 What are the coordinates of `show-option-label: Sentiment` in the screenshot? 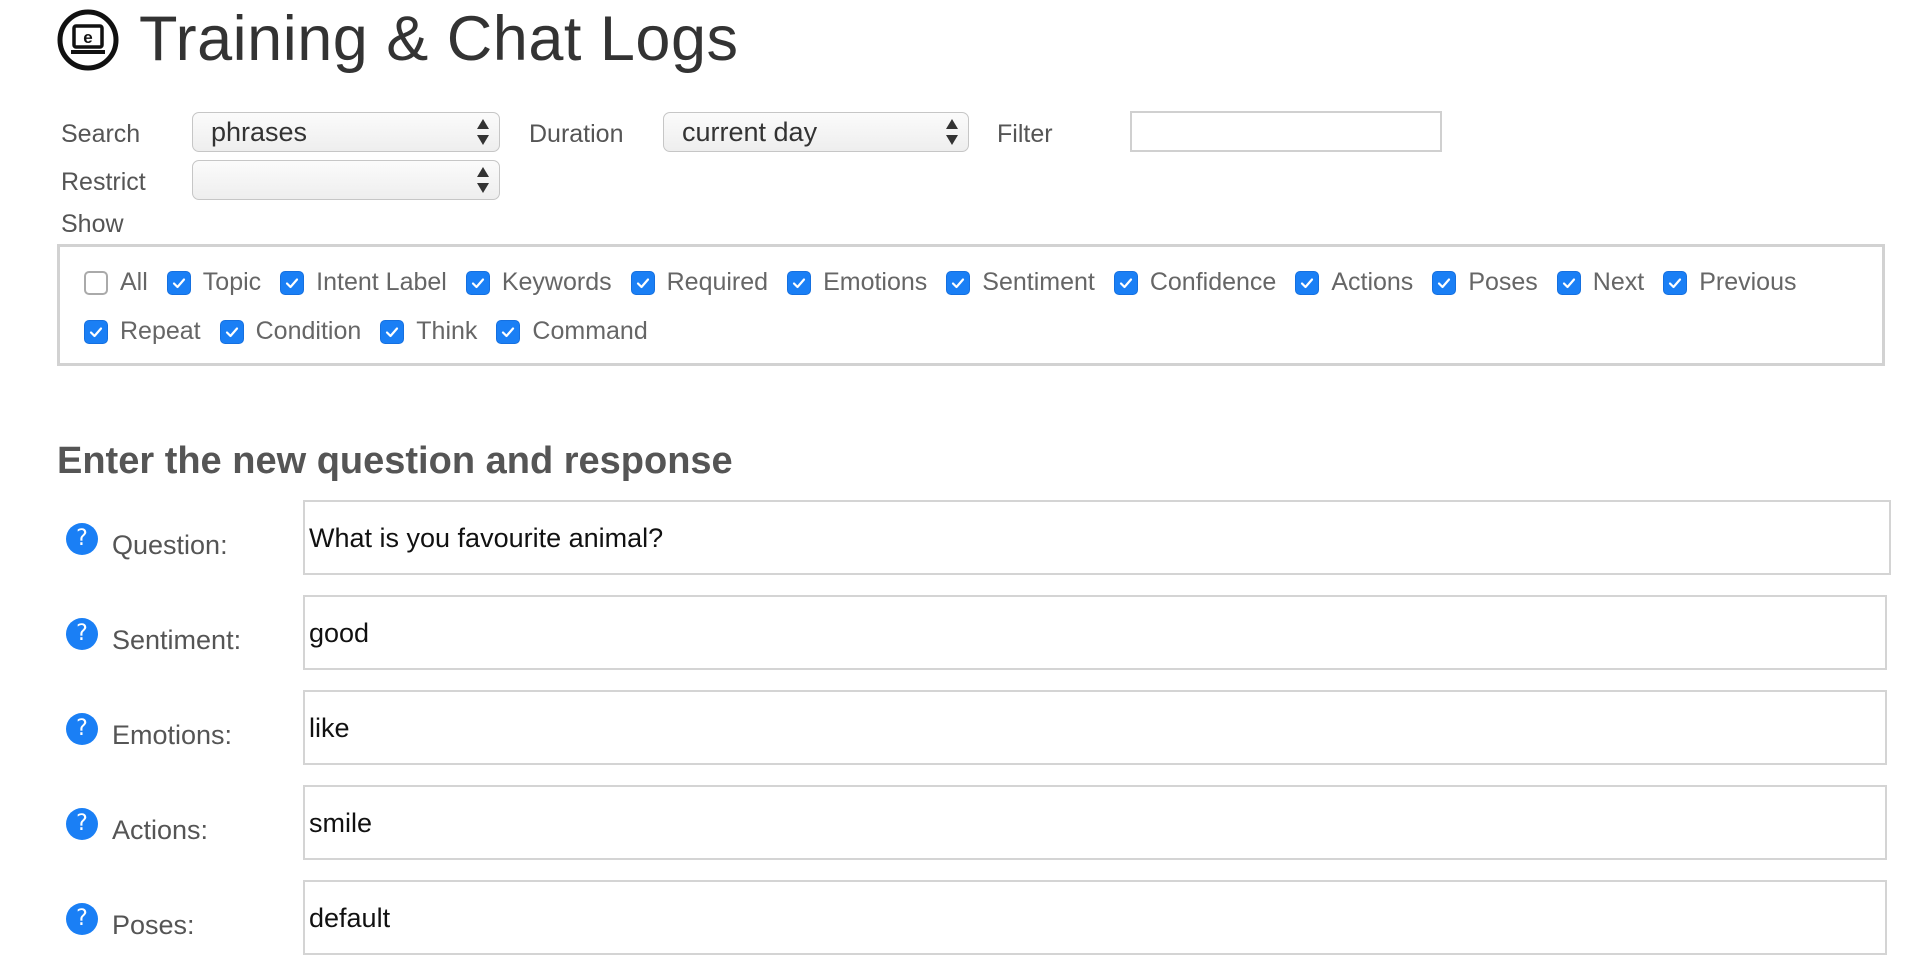 It's located at (1038, 282).